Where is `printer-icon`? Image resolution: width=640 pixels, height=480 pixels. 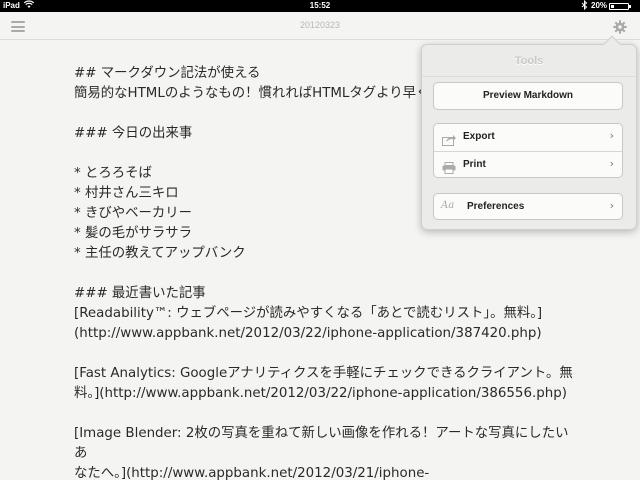 printer-icon is located at coordinates (449, 166).